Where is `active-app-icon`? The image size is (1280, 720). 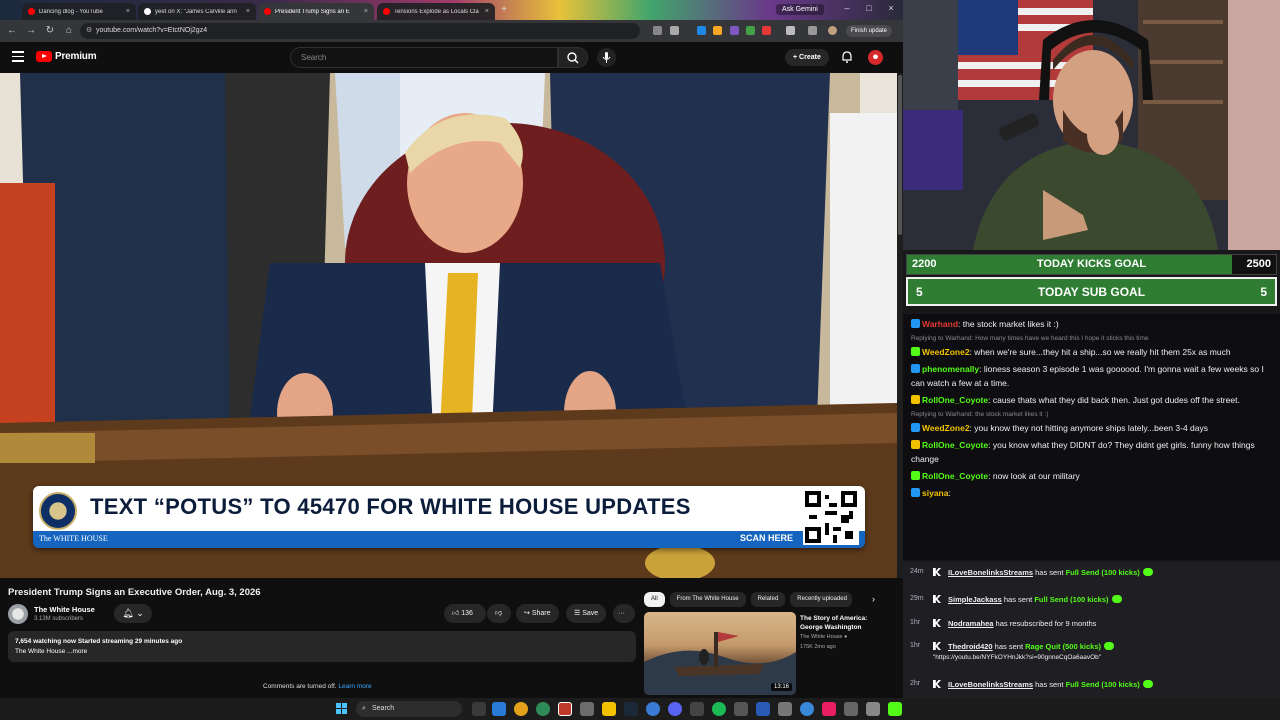
active-app-icon is located at coordinates (565, 709).